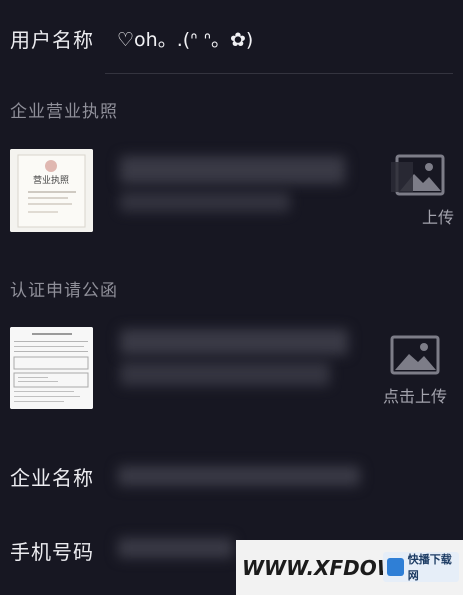 The height and width of the screenshot is (595, 463). I want to click on license-thumb-text: 营业执照, so click(51, 180).